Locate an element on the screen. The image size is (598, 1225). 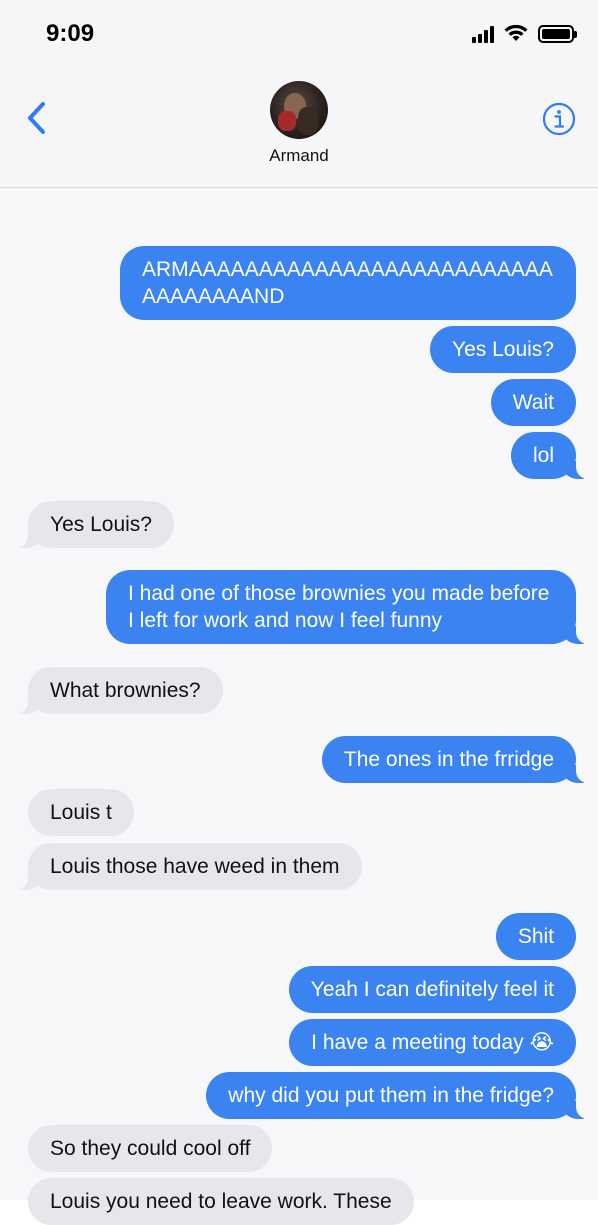
status-icons is located at coordinates (524, 33).